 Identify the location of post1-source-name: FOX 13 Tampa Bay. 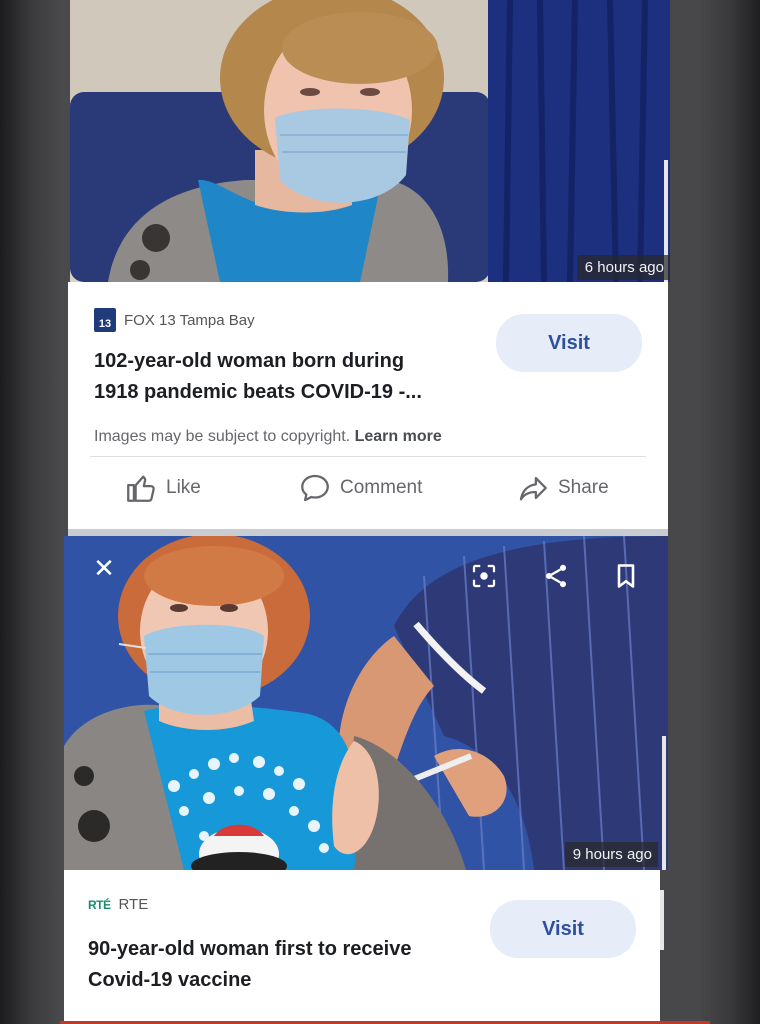
(189, 320).